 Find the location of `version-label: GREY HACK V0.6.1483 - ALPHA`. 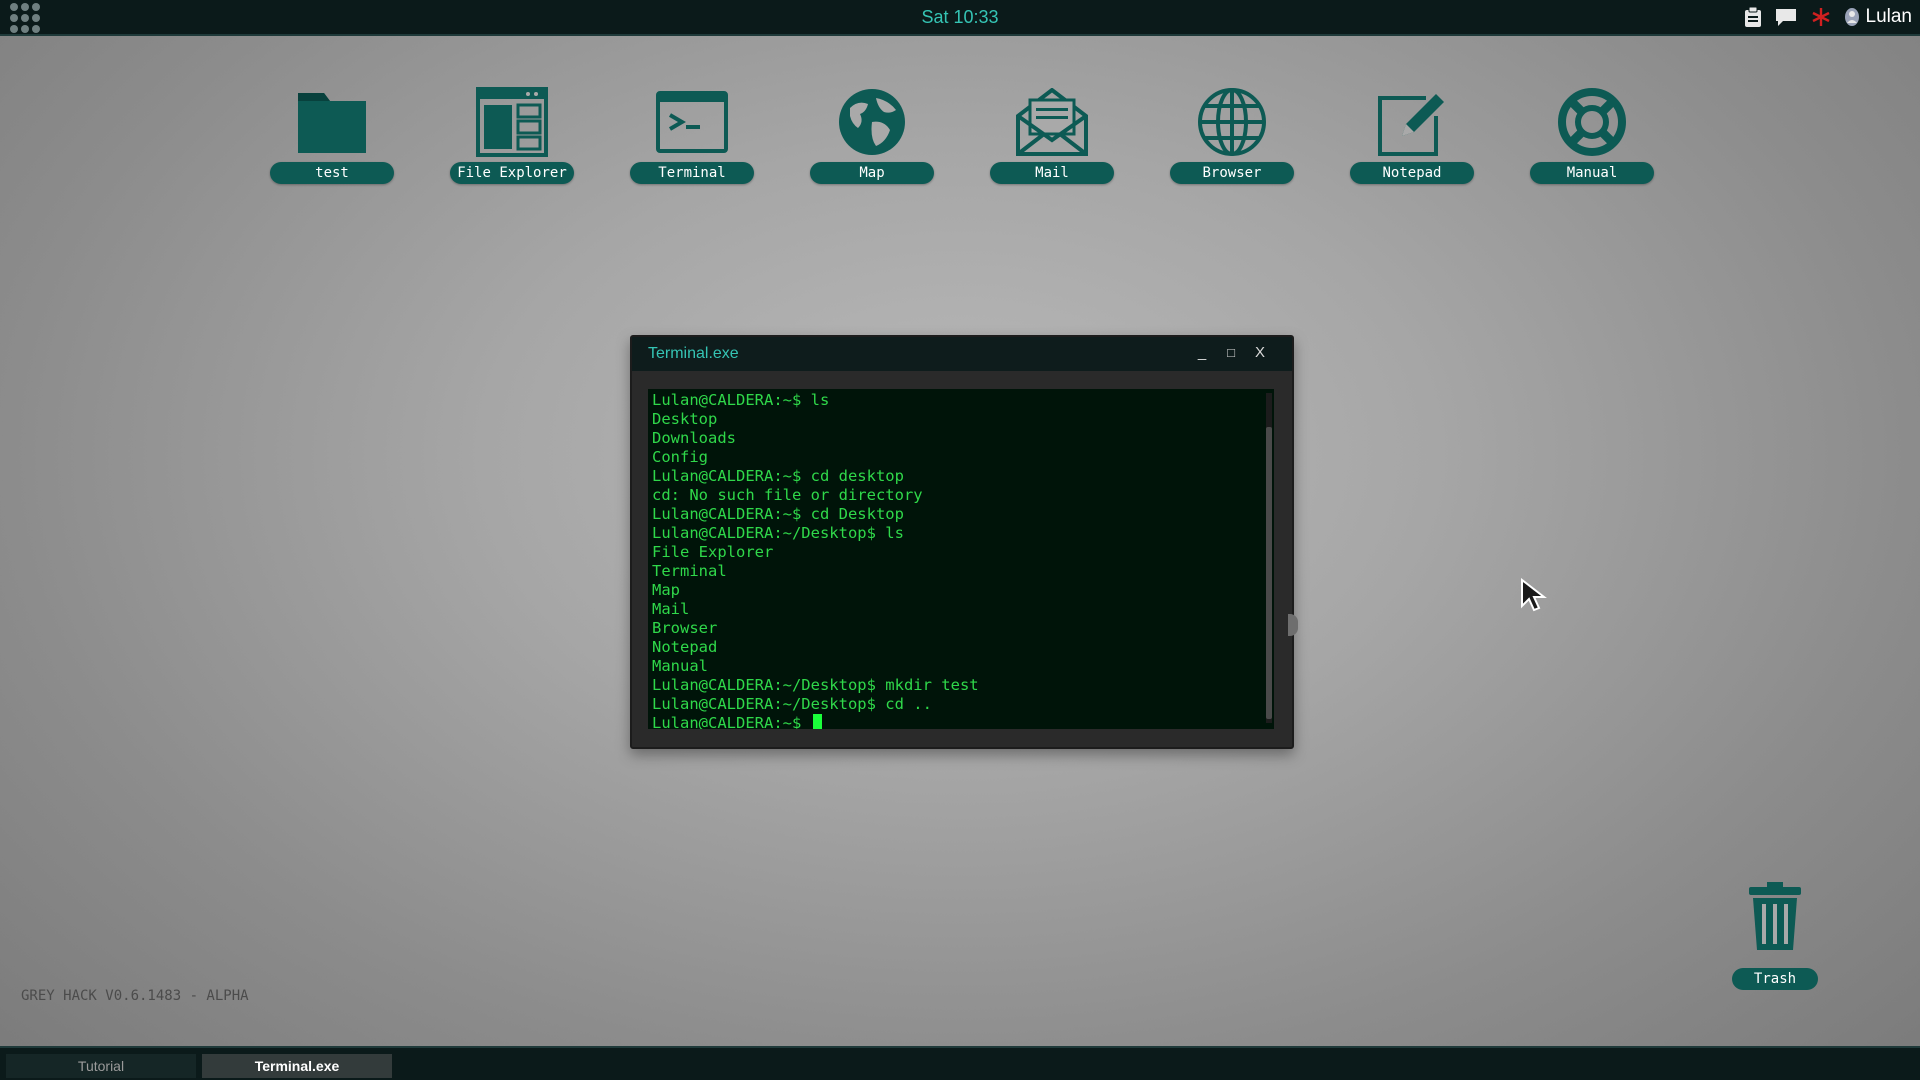

version-label: GREY HACK V0.6.1483 - ALPHA is located at coordinates (135, 996).